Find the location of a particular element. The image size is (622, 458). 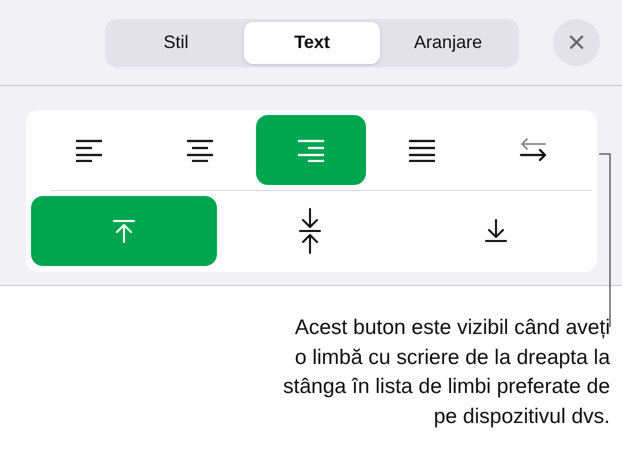

align-center-icon is located at coordinates (200, 150).